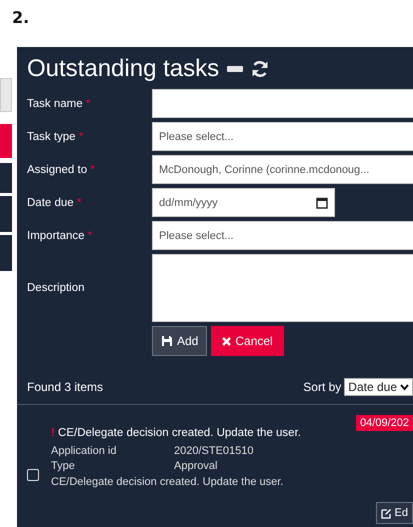 This screenshot has width=413, height=527. Describe the element at coordinates (243, 202) in the screenshot. I see `date-field: dd/mm/yyyy` at that location.